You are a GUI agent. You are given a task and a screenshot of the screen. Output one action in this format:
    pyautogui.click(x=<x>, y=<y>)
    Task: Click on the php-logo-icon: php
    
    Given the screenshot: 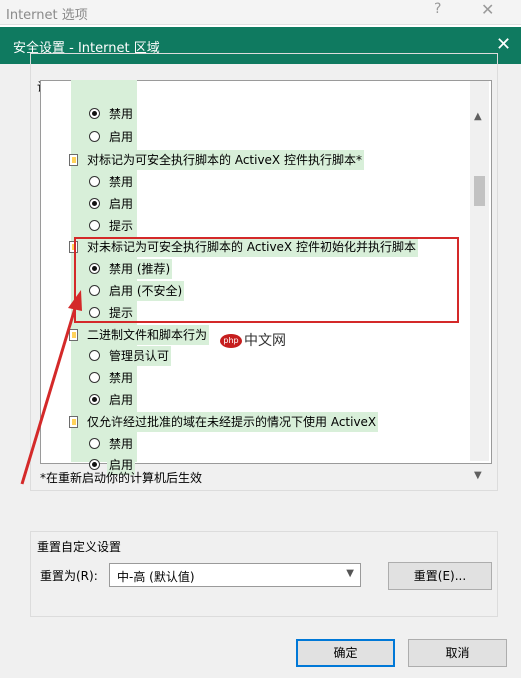 What is the action you would take?
    pyautogui.click(x=231, y=341)
    